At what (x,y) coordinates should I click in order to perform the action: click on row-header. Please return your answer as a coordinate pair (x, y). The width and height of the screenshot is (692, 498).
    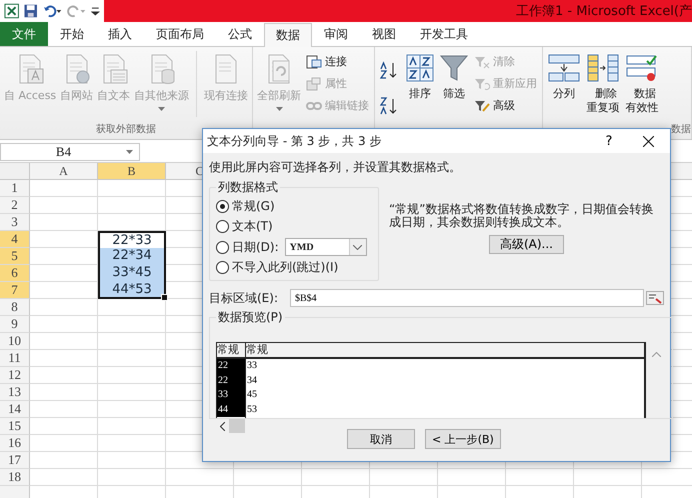
    Looking at the image, I should click on (15, 492).